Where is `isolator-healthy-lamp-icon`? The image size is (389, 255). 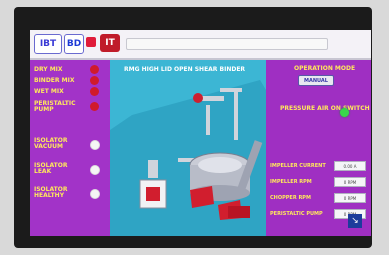
isolator-healthy-lamp-icon is located at coordinates (95, 194).